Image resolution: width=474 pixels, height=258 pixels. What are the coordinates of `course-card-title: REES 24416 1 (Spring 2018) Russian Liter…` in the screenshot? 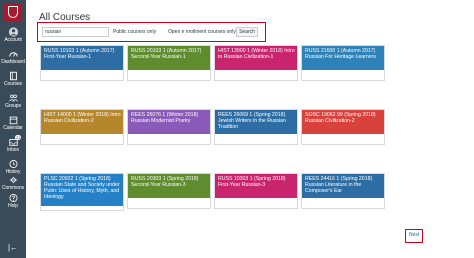 It's located at (339, 185).